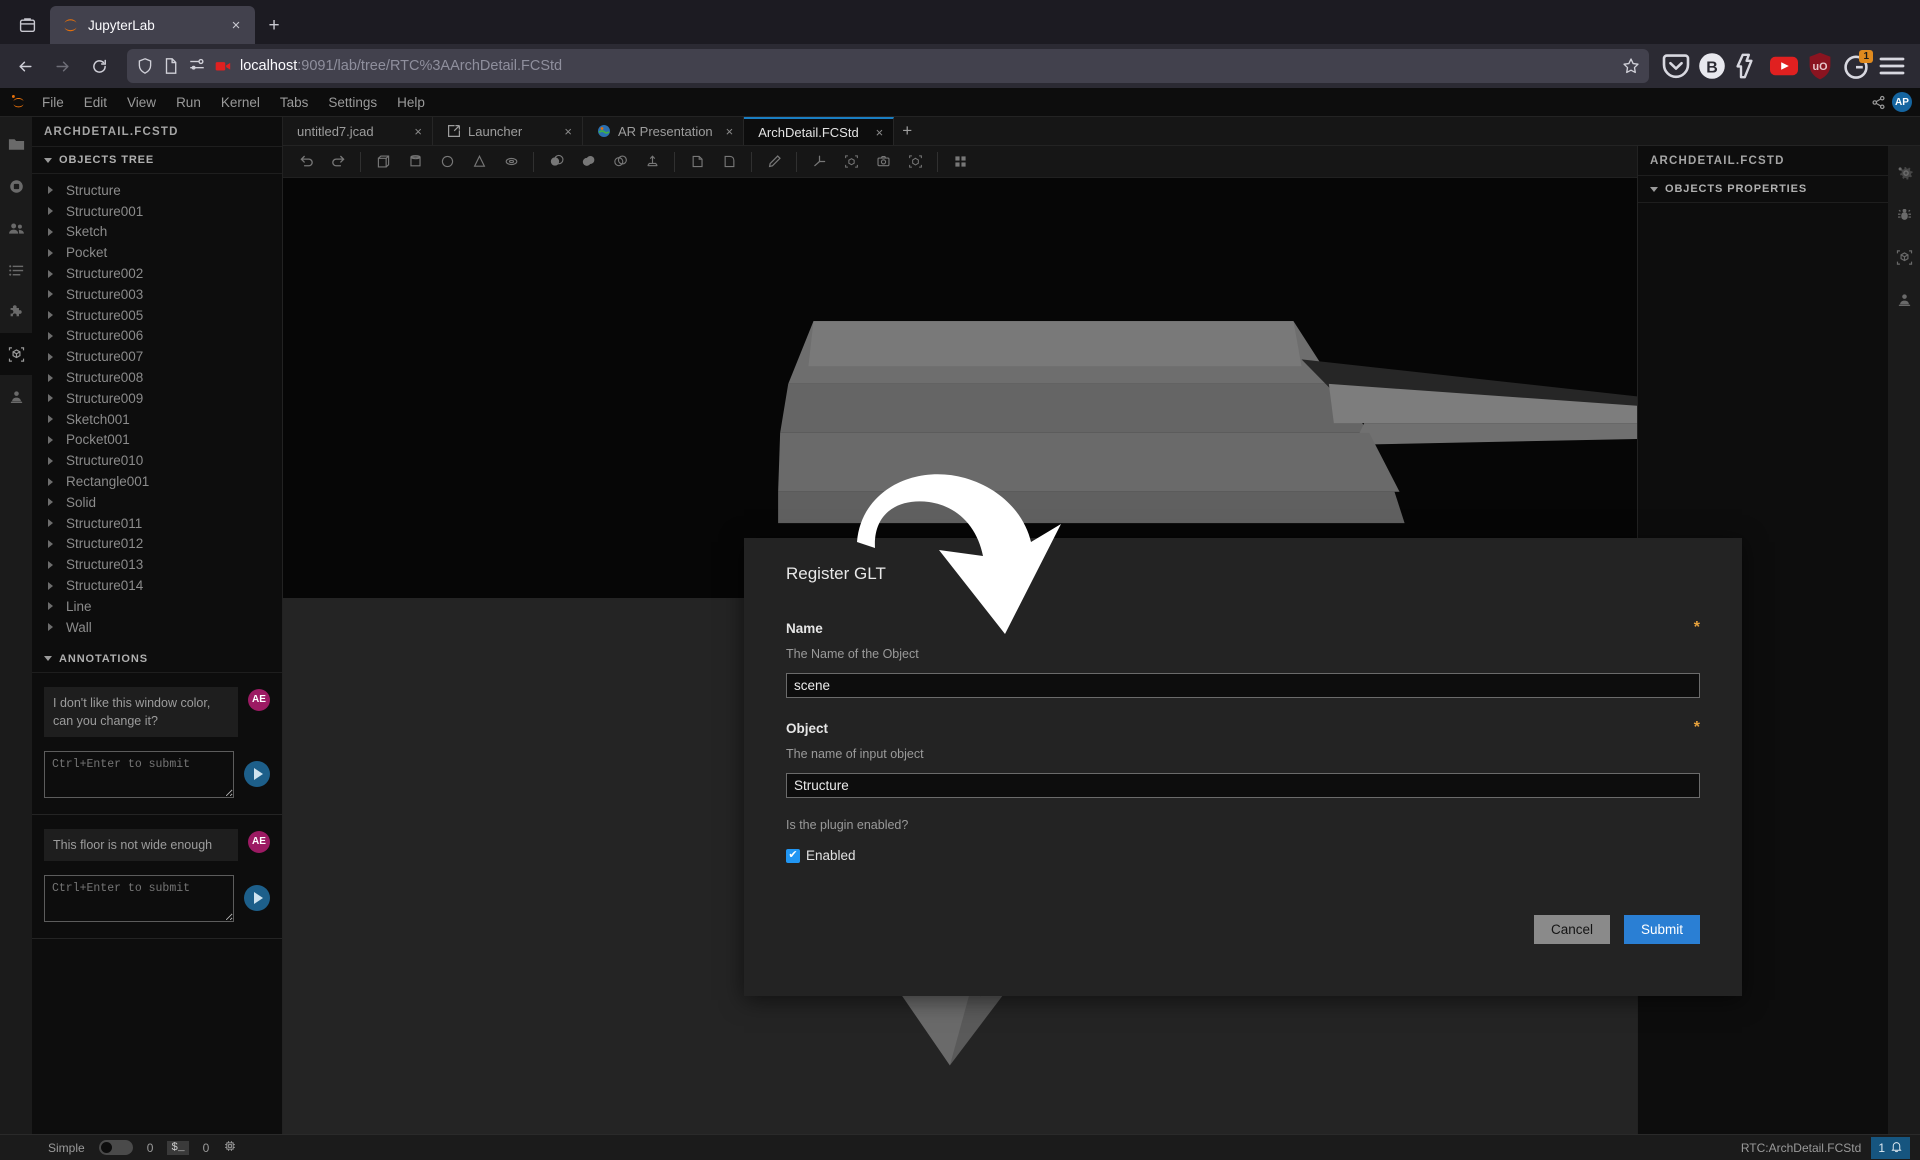 This screenshot has height=1160, width=1920. I want to click on explode-icon, so click(851, 162).